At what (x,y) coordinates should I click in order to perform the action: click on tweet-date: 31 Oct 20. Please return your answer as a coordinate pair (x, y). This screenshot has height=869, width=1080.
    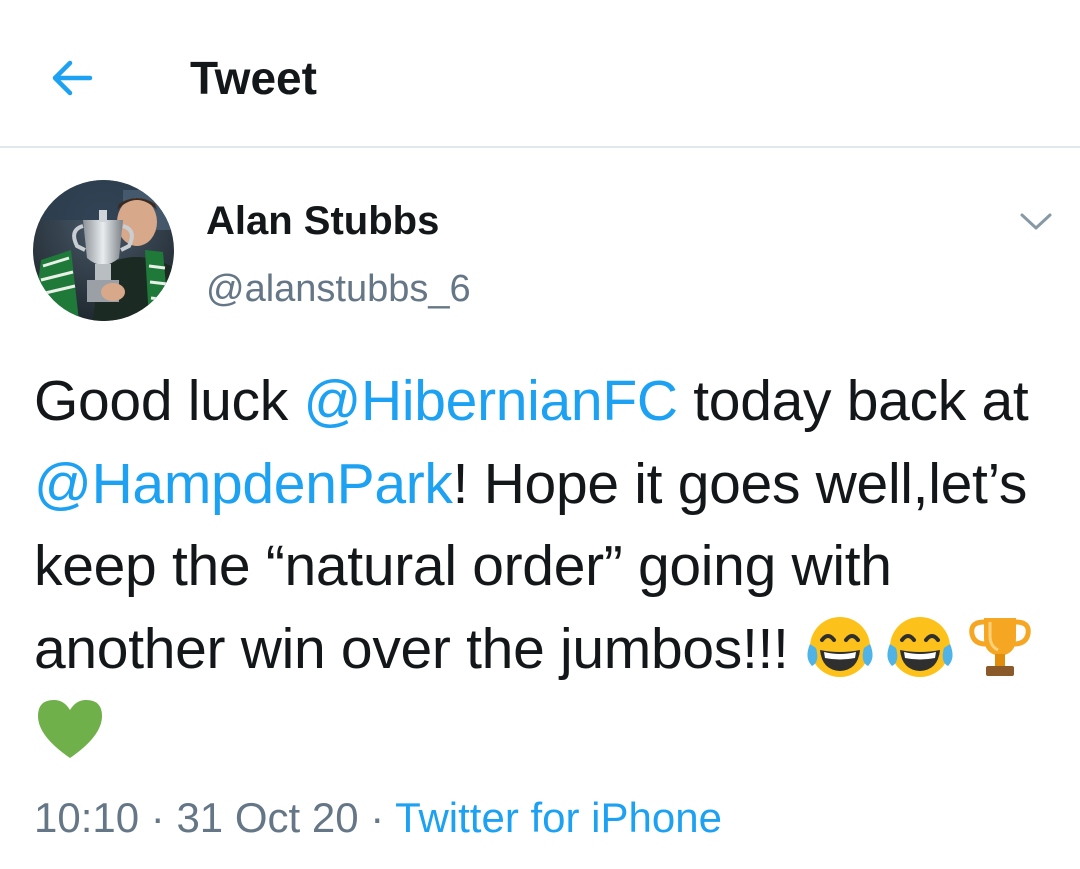
    Looking at the image, I should click on (267, 817).